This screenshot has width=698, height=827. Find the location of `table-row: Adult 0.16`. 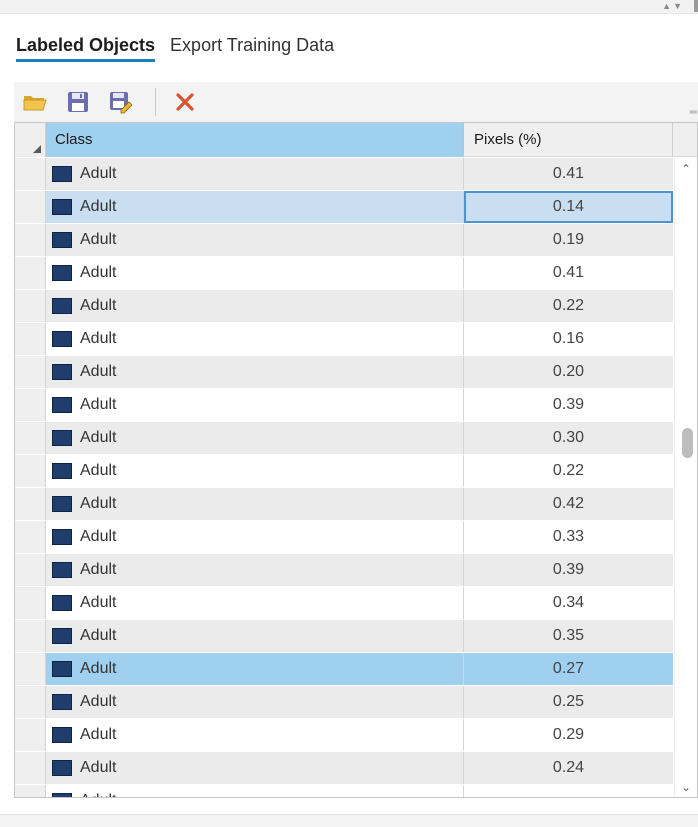

table-row: Adult 0.16 is located at coordinates (344, 339).